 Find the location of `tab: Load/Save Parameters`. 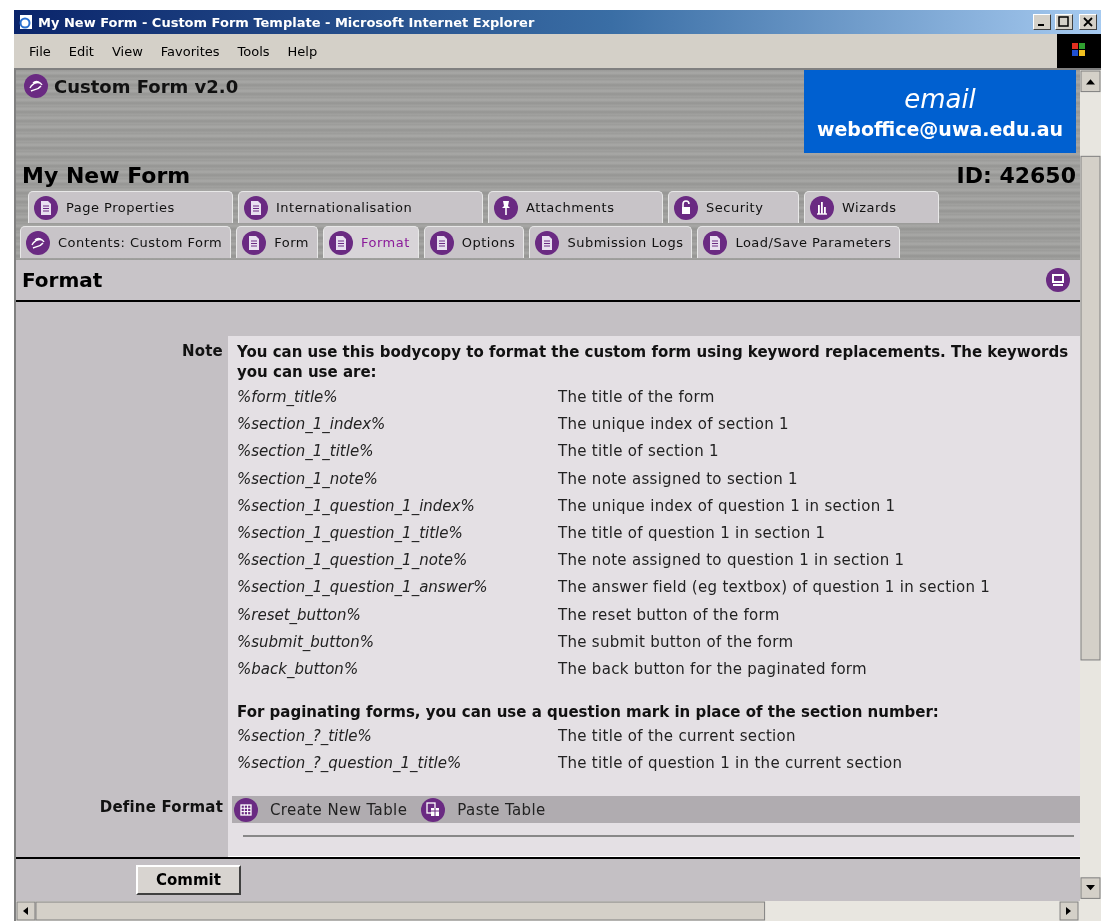

tab: Load/Save Parameters is located at coordinates (799, 242).